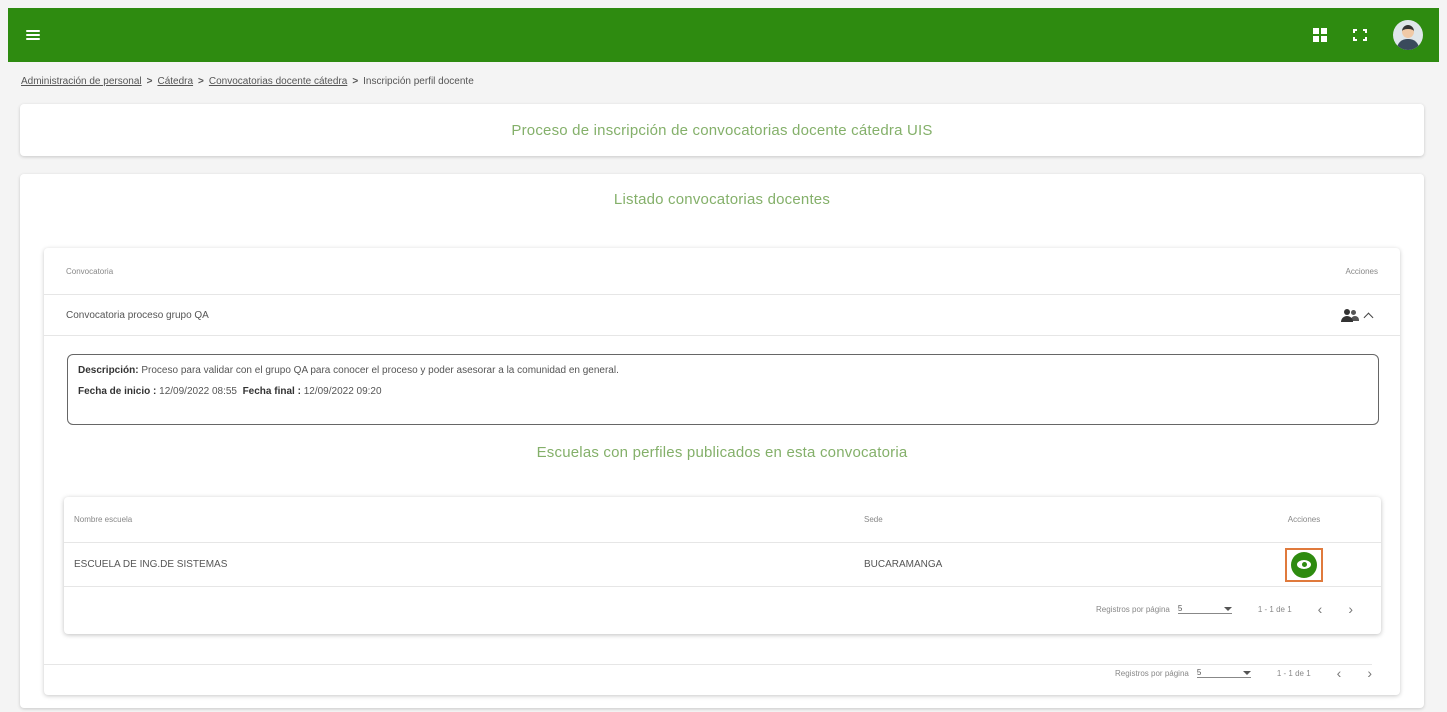 The width and height of the screenshot is (1447, 712). I want to click on breadcrumb-link-catedra: Cátedra, so click(175, 81).